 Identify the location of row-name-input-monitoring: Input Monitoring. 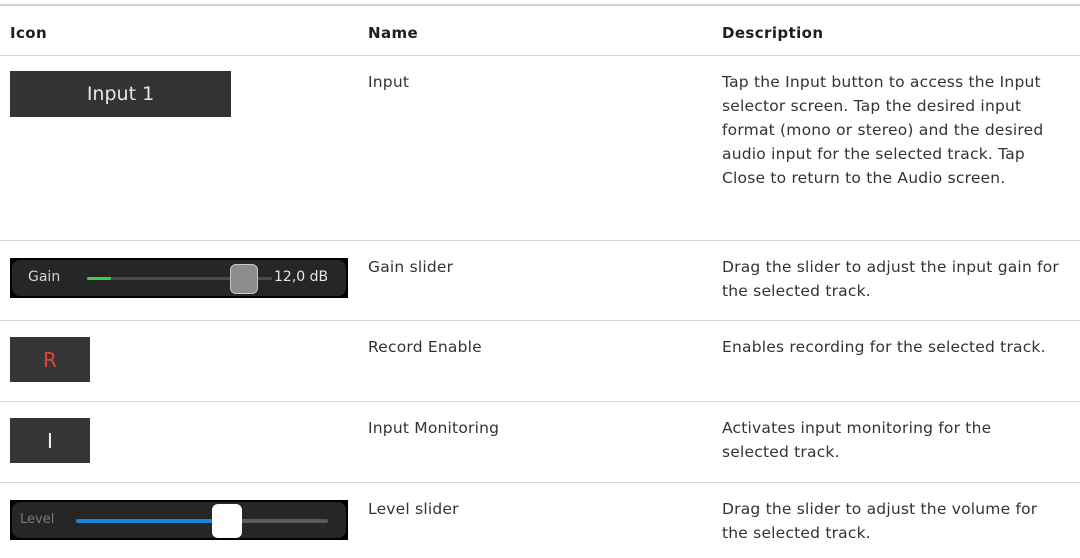
(434, 428).